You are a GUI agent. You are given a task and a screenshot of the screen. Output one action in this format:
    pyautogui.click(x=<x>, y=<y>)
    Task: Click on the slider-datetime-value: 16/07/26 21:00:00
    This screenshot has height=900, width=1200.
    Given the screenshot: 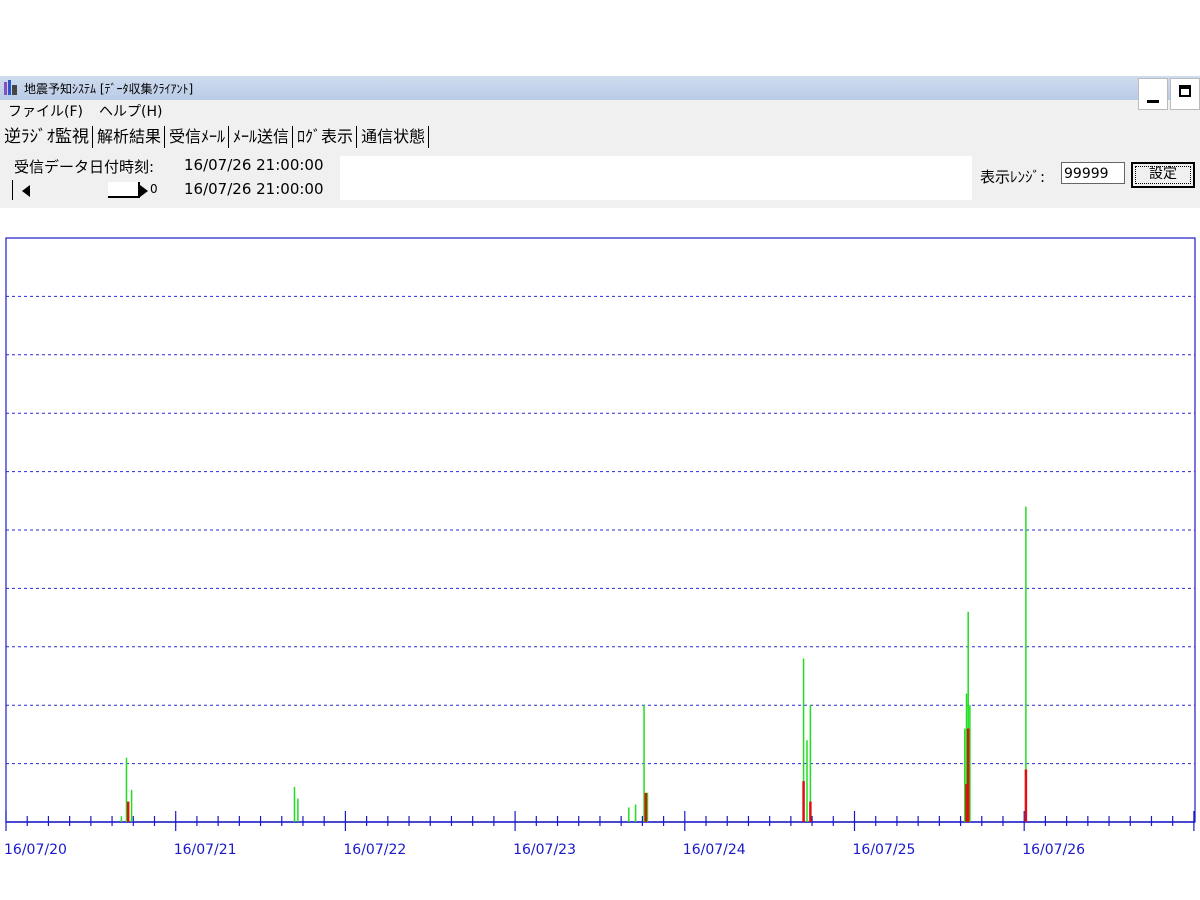 What is the action you would take?
    pyautogui.click(x=254, y=189)
    